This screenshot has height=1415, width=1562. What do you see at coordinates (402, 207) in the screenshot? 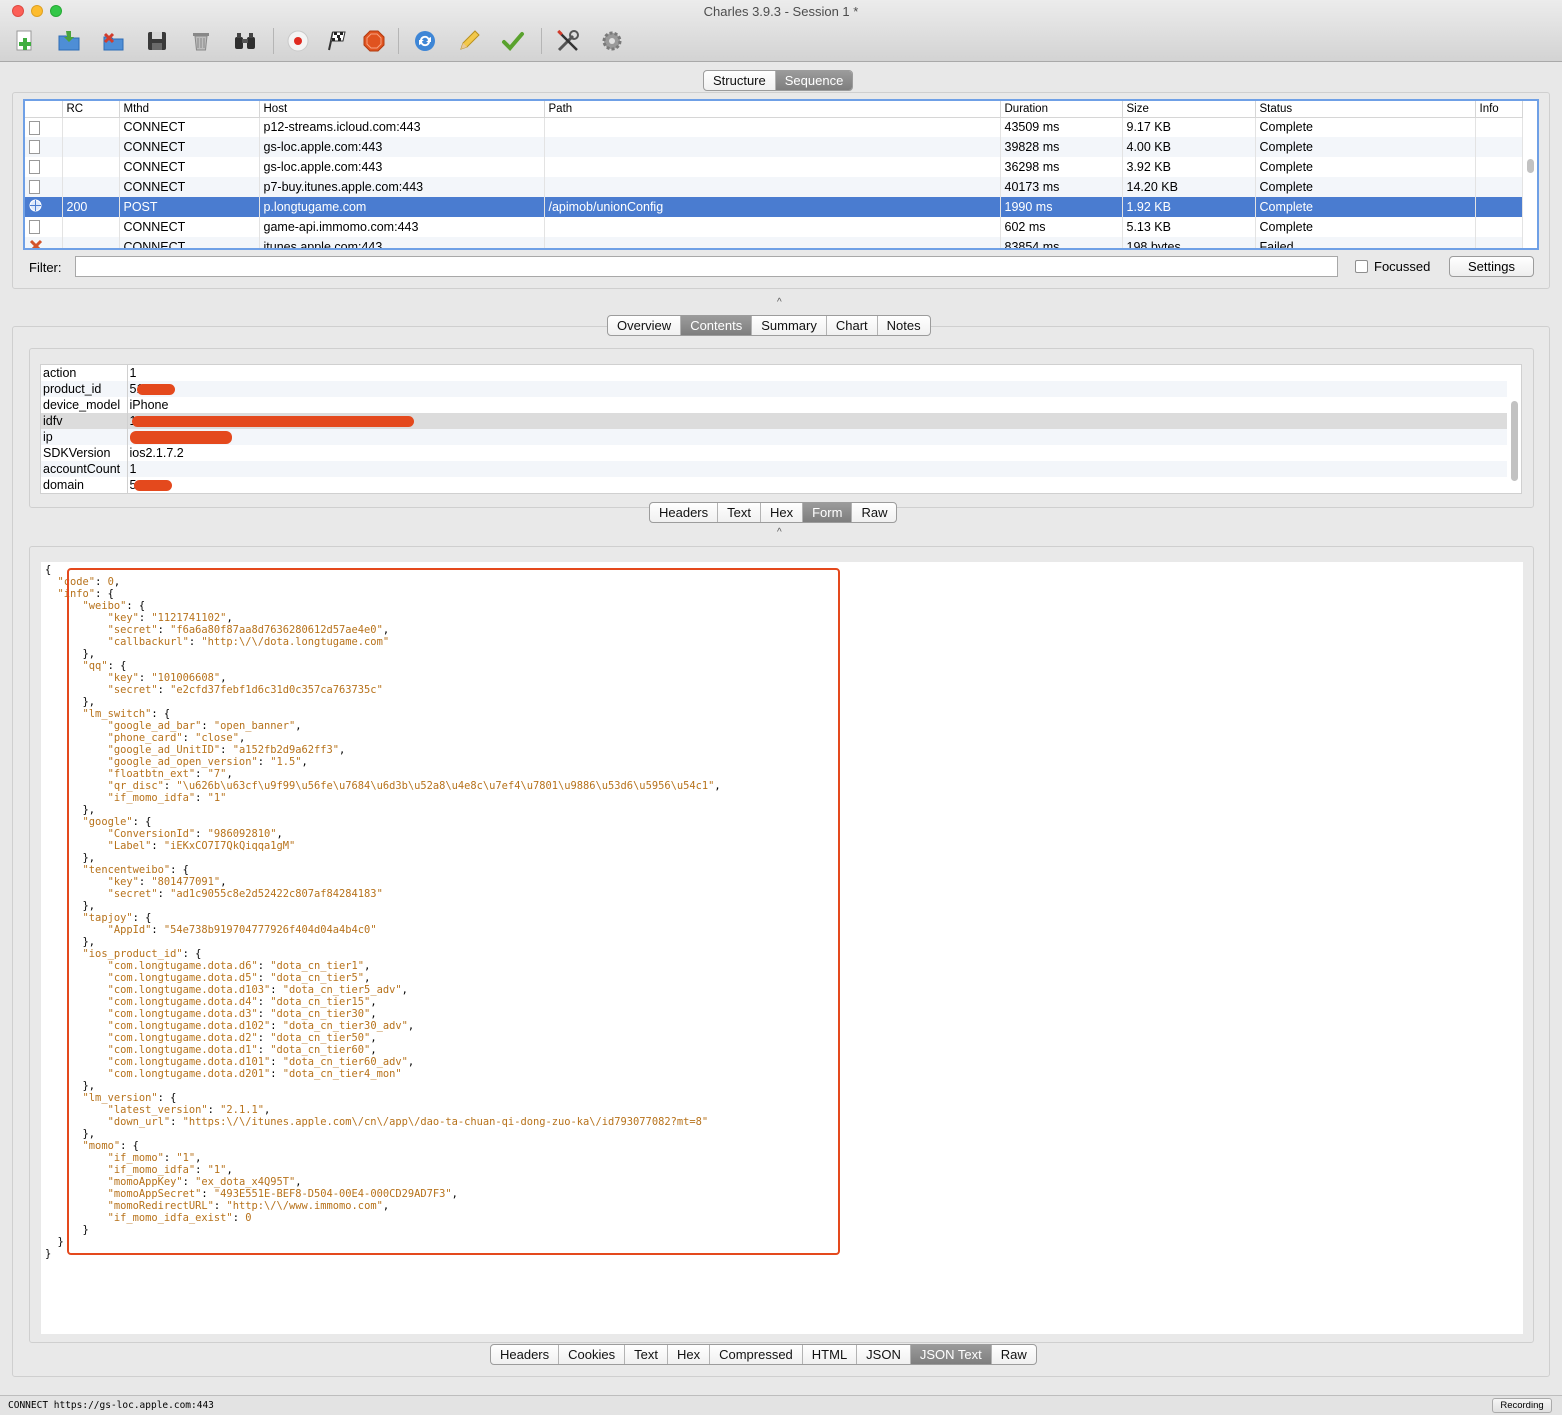
I see `row-host: p.longtugame.com` at bounding box center [402, 207].